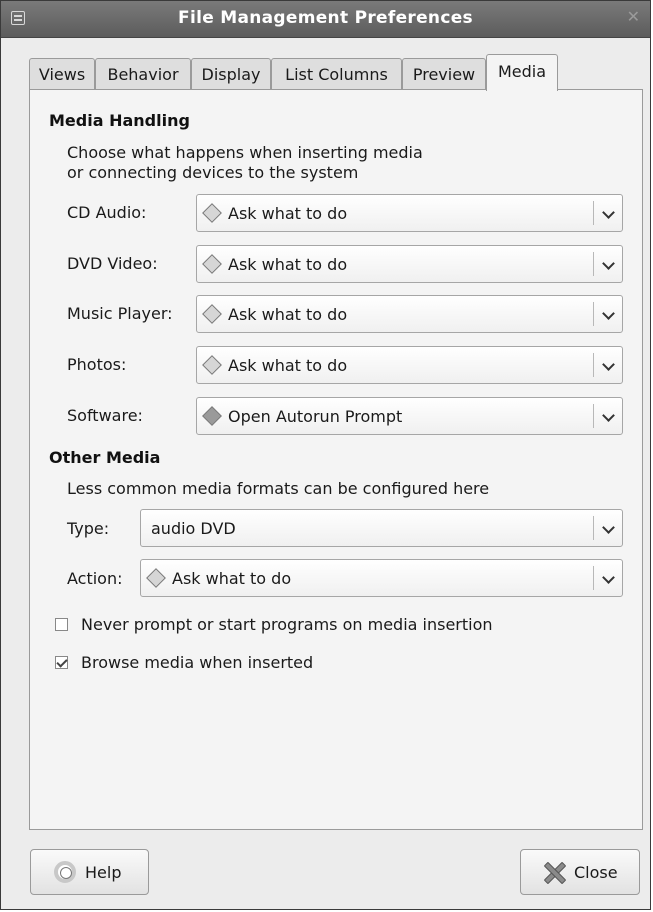 The width and height of the screenshot is (653, 912). Describe the element at coordinates (409, 314) in the screenshot. I see `music-player-combo: Ask what to do` at that location.